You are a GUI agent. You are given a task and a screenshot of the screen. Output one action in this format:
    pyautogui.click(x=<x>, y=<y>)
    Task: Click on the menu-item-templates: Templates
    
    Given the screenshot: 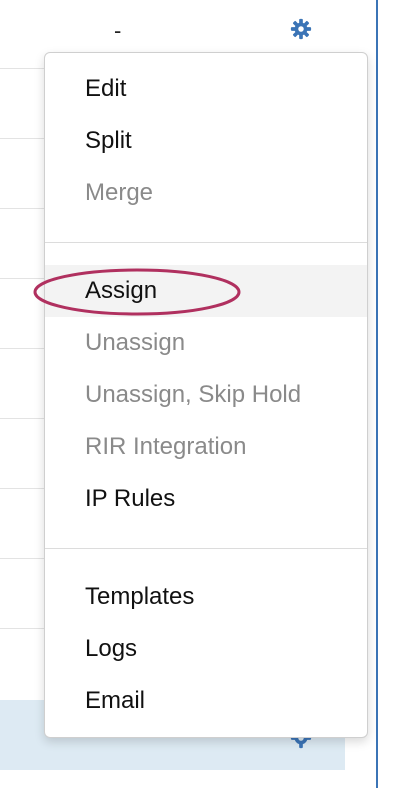 What is the action you would take?
    pyautogui.click(x=206, y=597)
    